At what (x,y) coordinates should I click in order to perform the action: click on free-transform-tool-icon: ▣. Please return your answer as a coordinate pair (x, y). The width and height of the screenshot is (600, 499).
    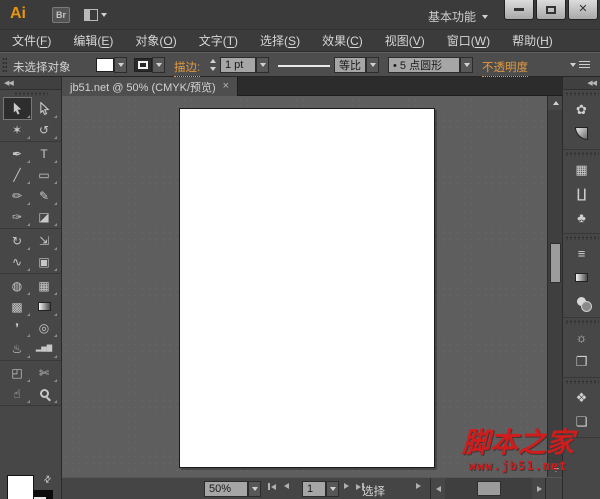
    Looking at the image, I should click on (44, 261).